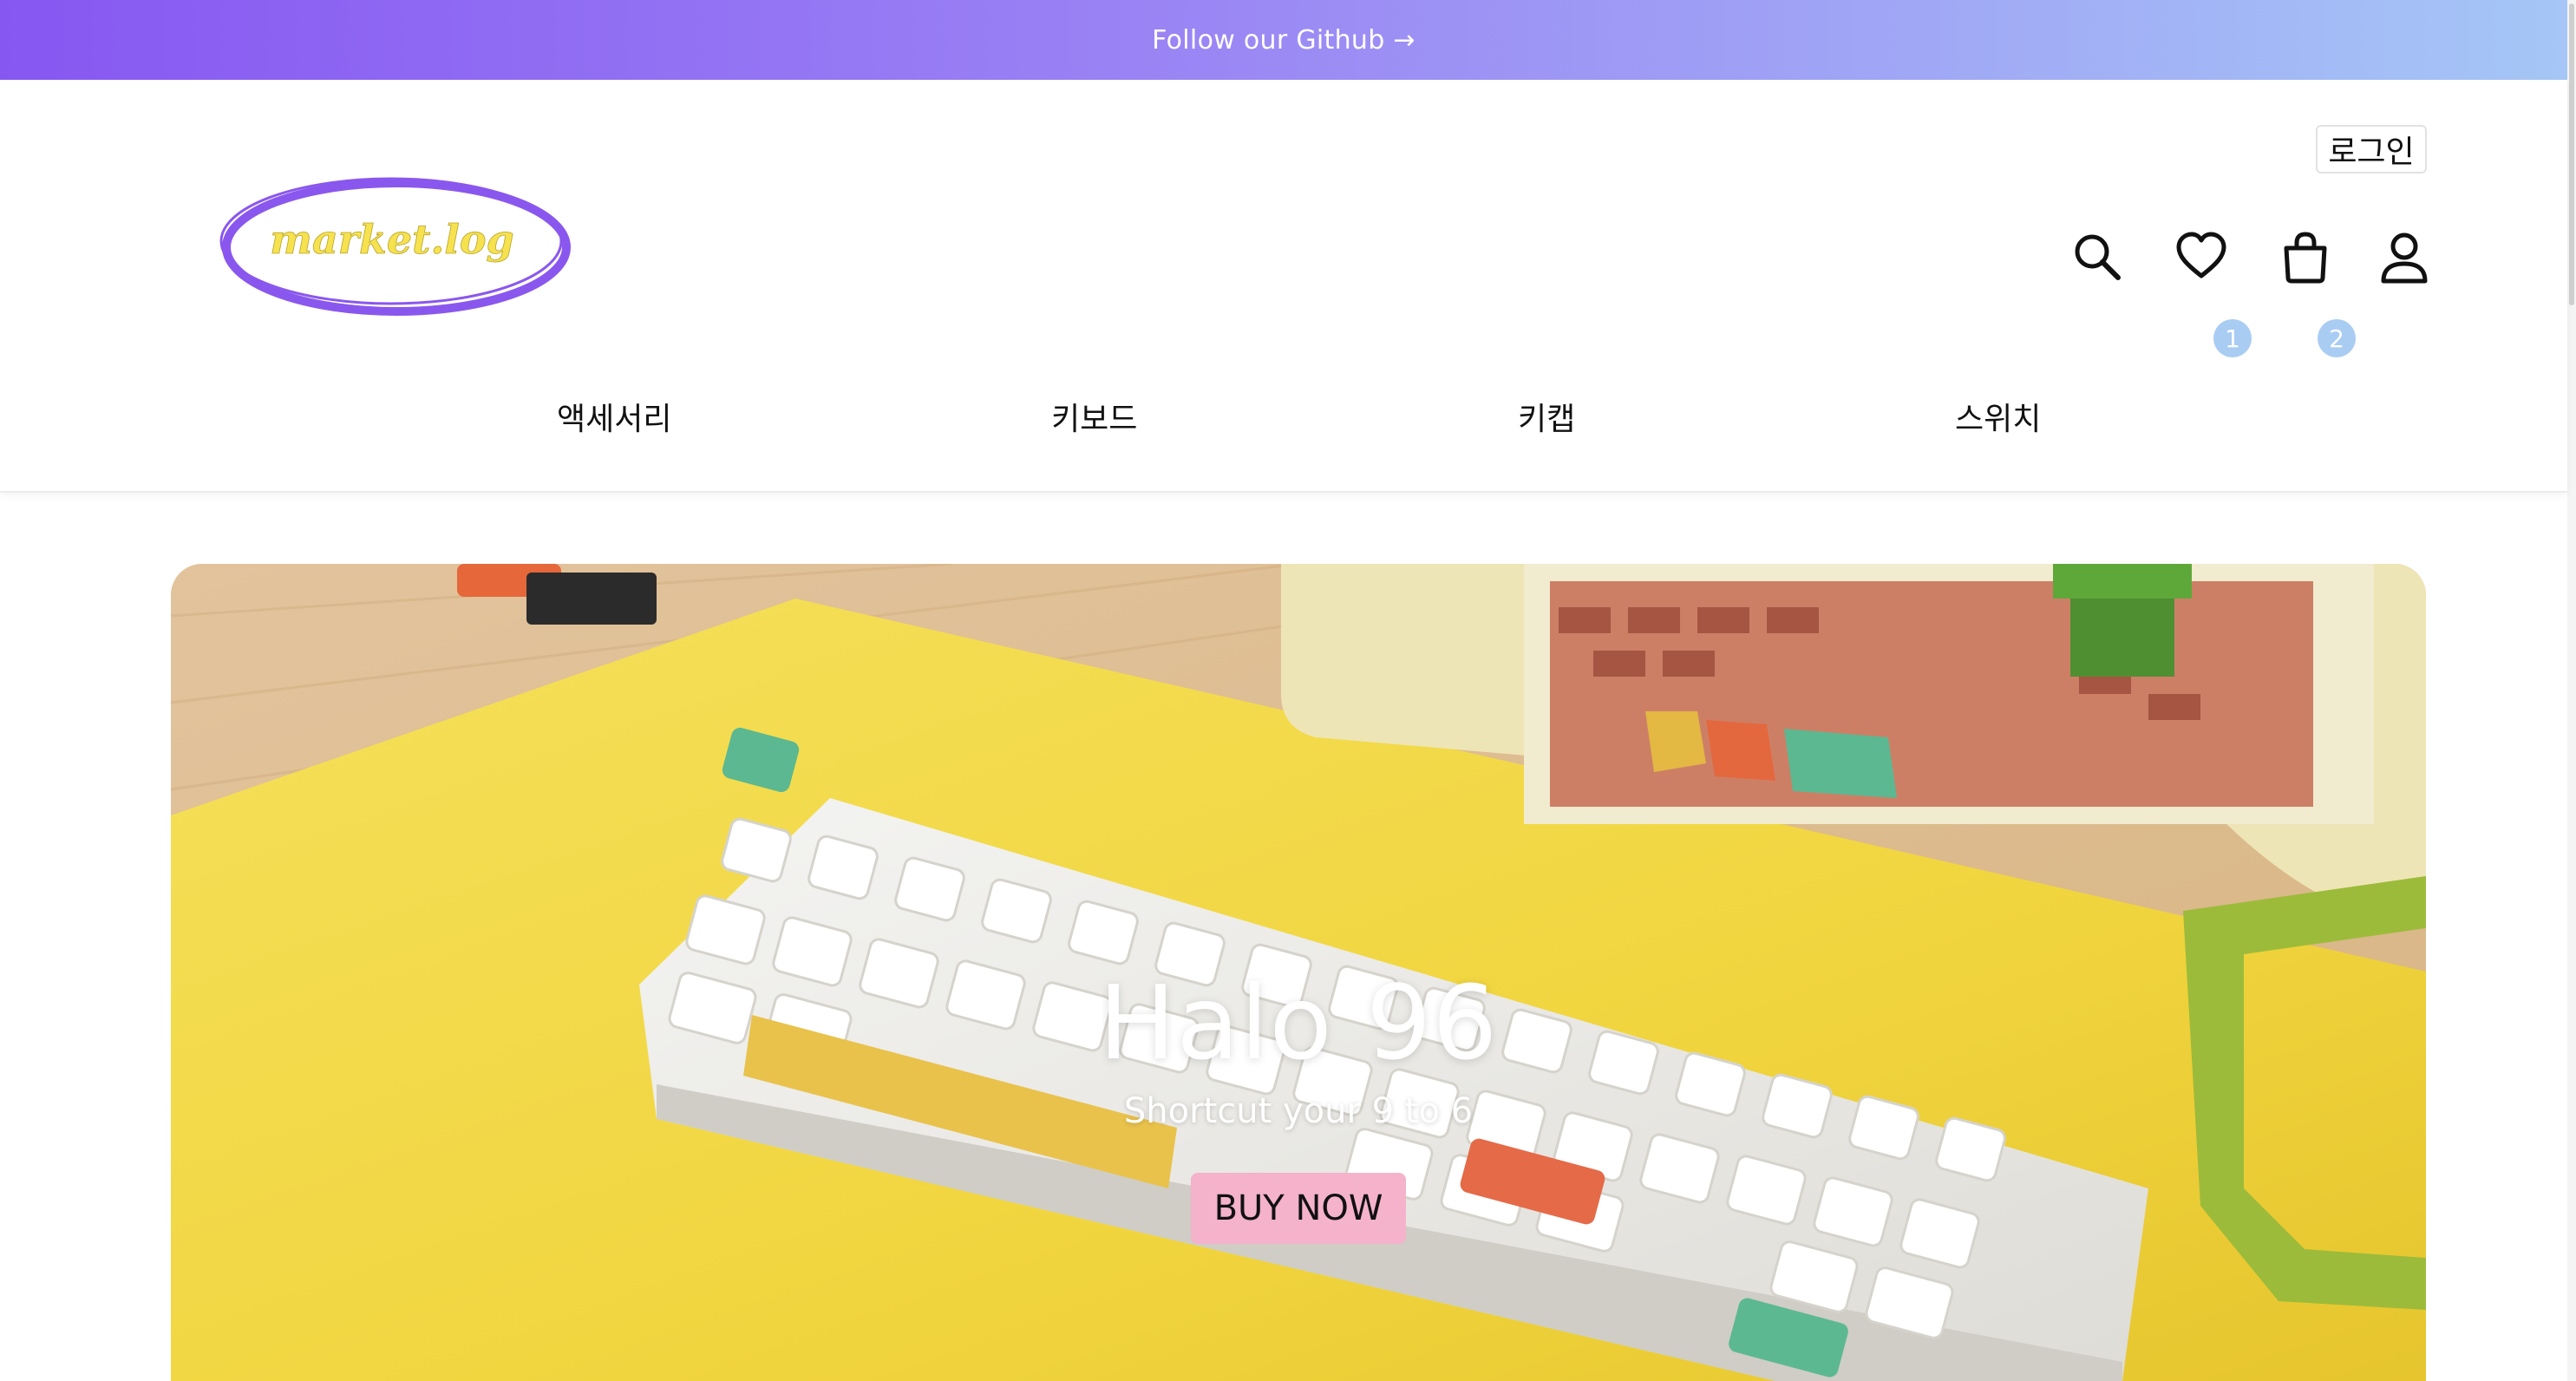  I want to click on promo-banner: Follow our Github →, so click(1283, 40).